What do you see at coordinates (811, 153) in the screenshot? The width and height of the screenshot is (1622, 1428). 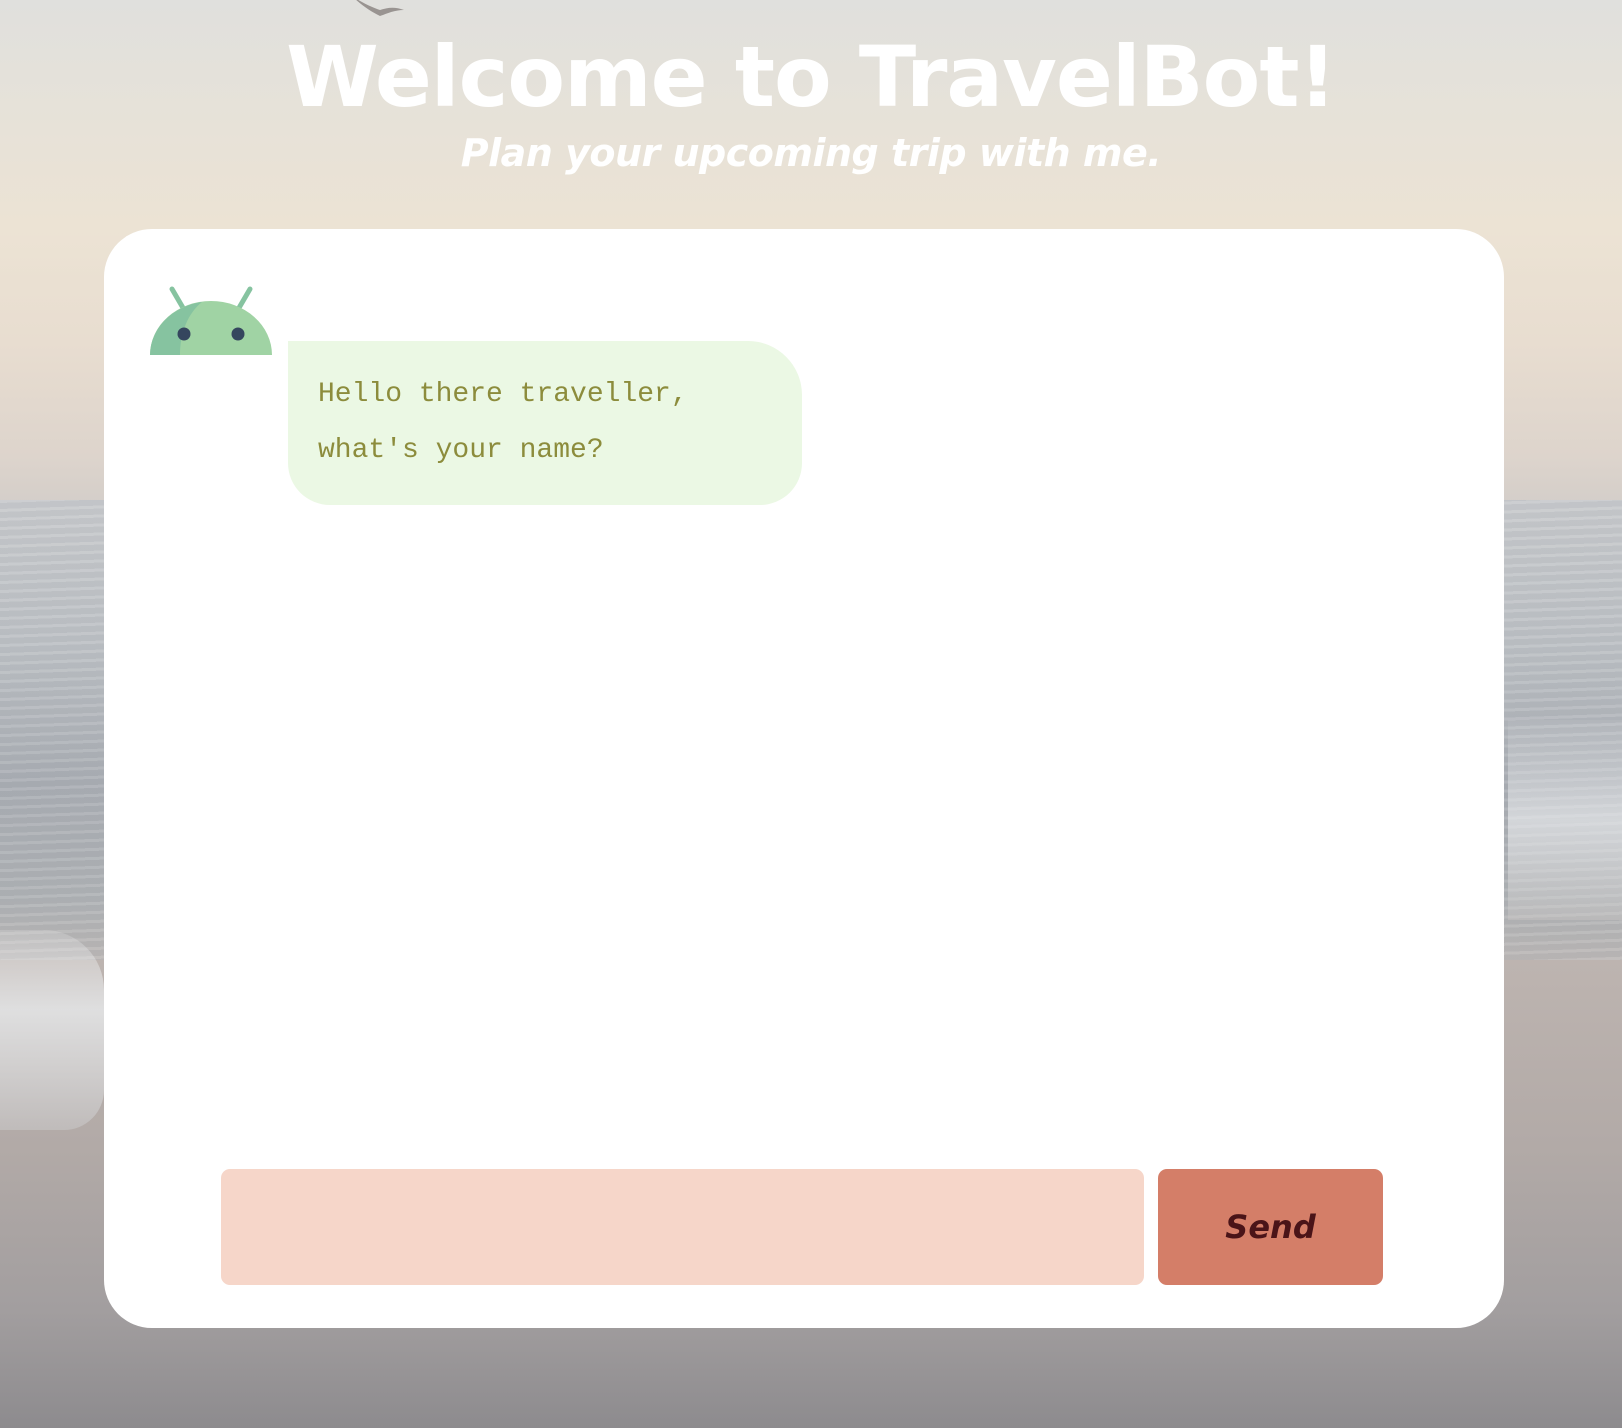 I see `page-subtitle: Plan your upcoming trip with me.` at bounding box center [811, 153].